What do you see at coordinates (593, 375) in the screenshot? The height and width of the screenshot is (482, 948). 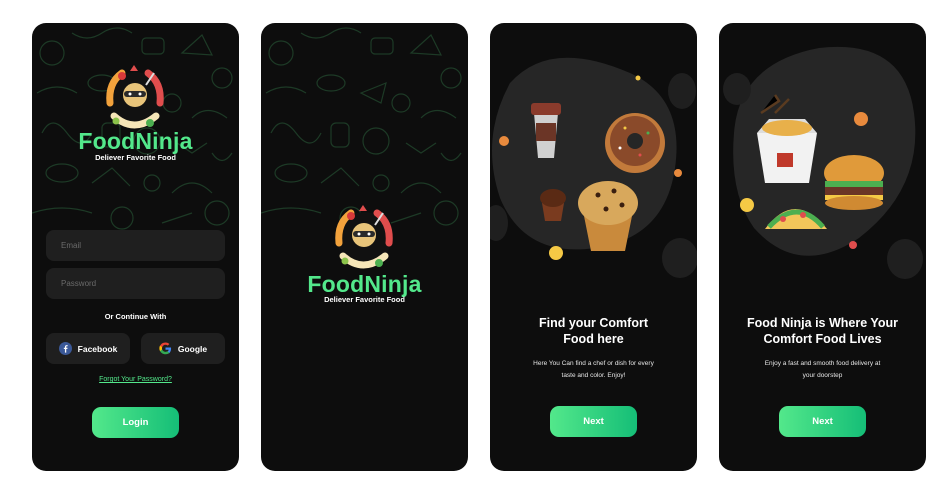 I see `desc-line-2: taste and color. Enjoy!` at bounding box center [593, 375].